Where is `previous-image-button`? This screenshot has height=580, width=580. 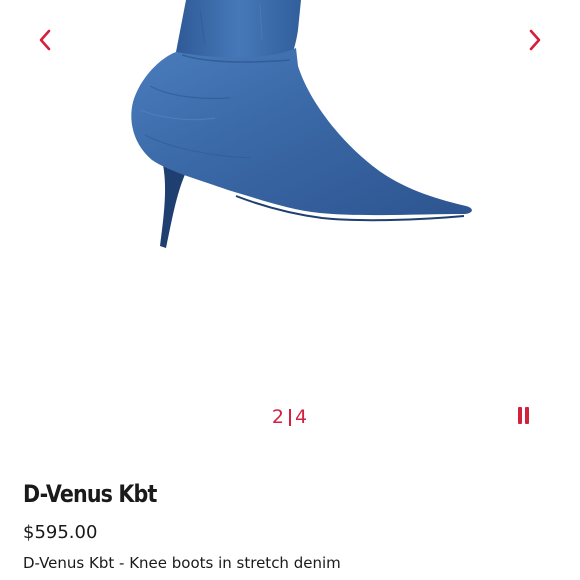
previous-image-button is located at coordinates (45, 40).